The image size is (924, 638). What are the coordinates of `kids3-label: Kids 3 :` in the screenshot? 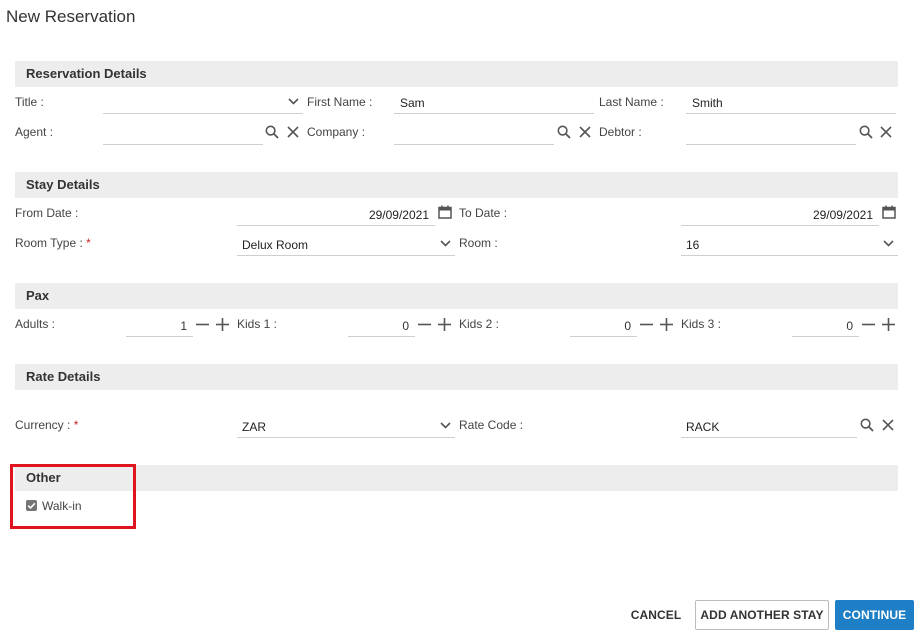 It's located at (701, 324).